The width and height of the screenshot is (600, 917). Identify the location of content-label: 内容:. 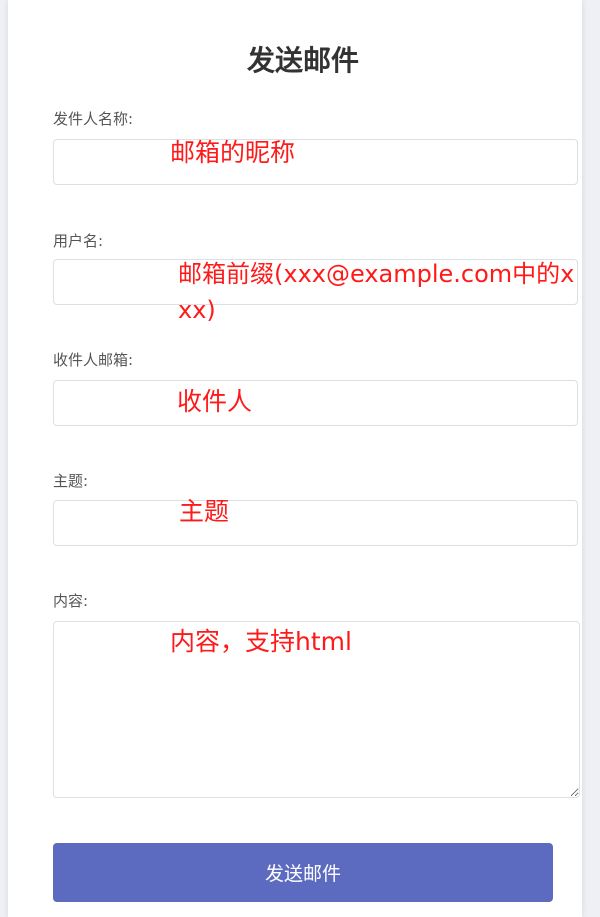
(71, 601).